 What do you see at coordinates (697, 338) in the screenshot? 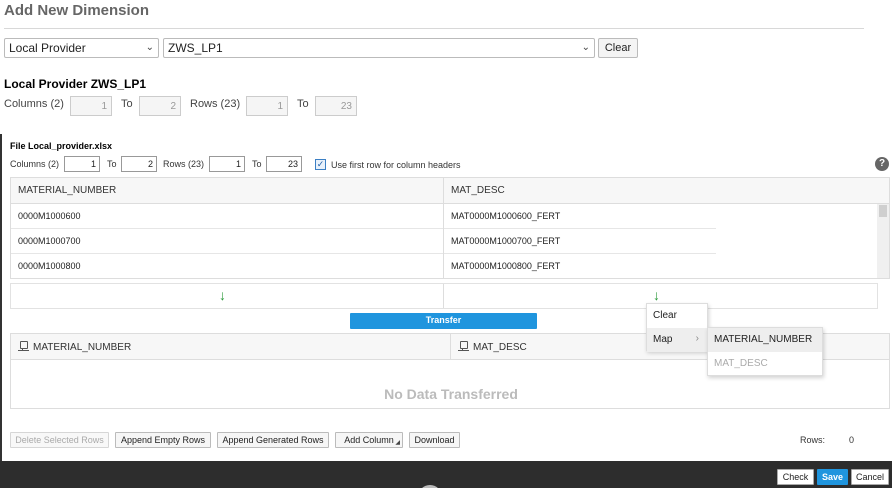
I see `chevron-right-icon: ›` at bounding box center [697, 338].